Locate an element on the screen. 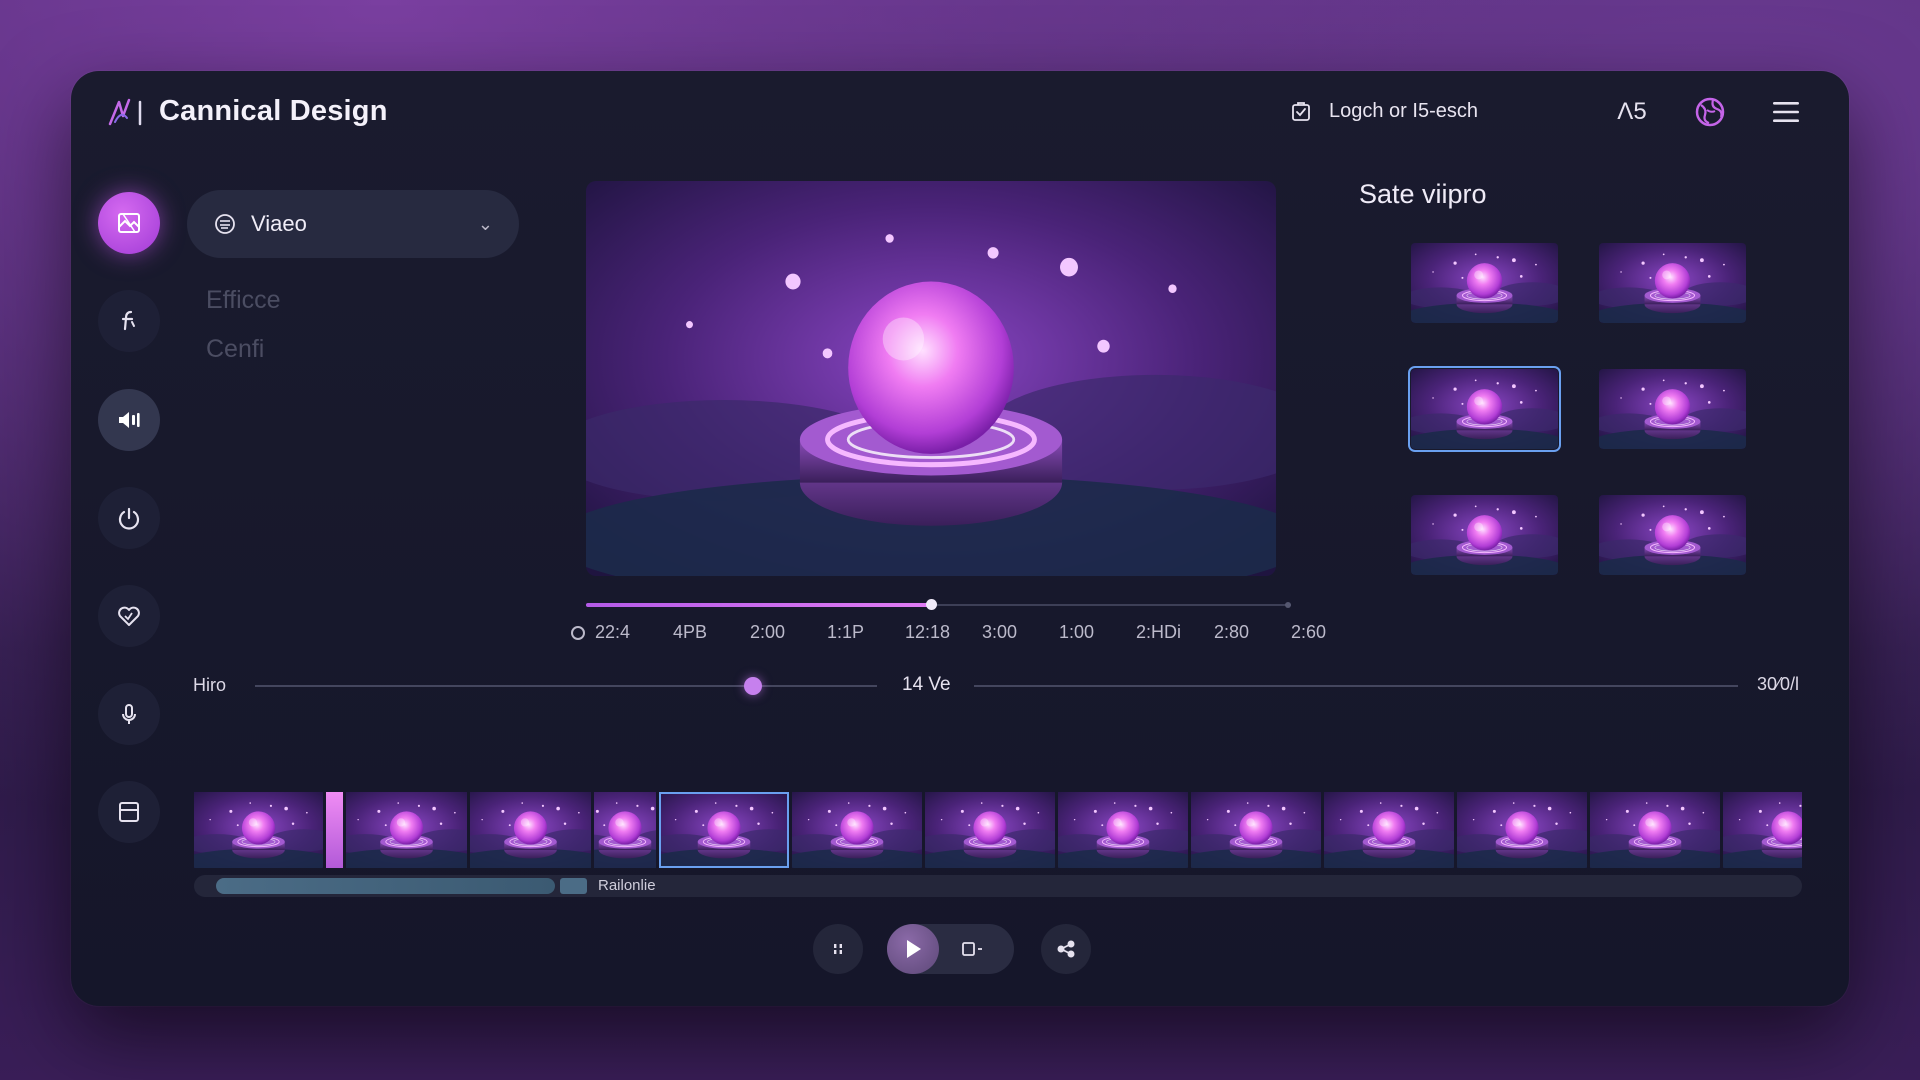 The height and width of the screenshot is (1080, 1920). rail-layout-button is located at coordinates (129, 812).